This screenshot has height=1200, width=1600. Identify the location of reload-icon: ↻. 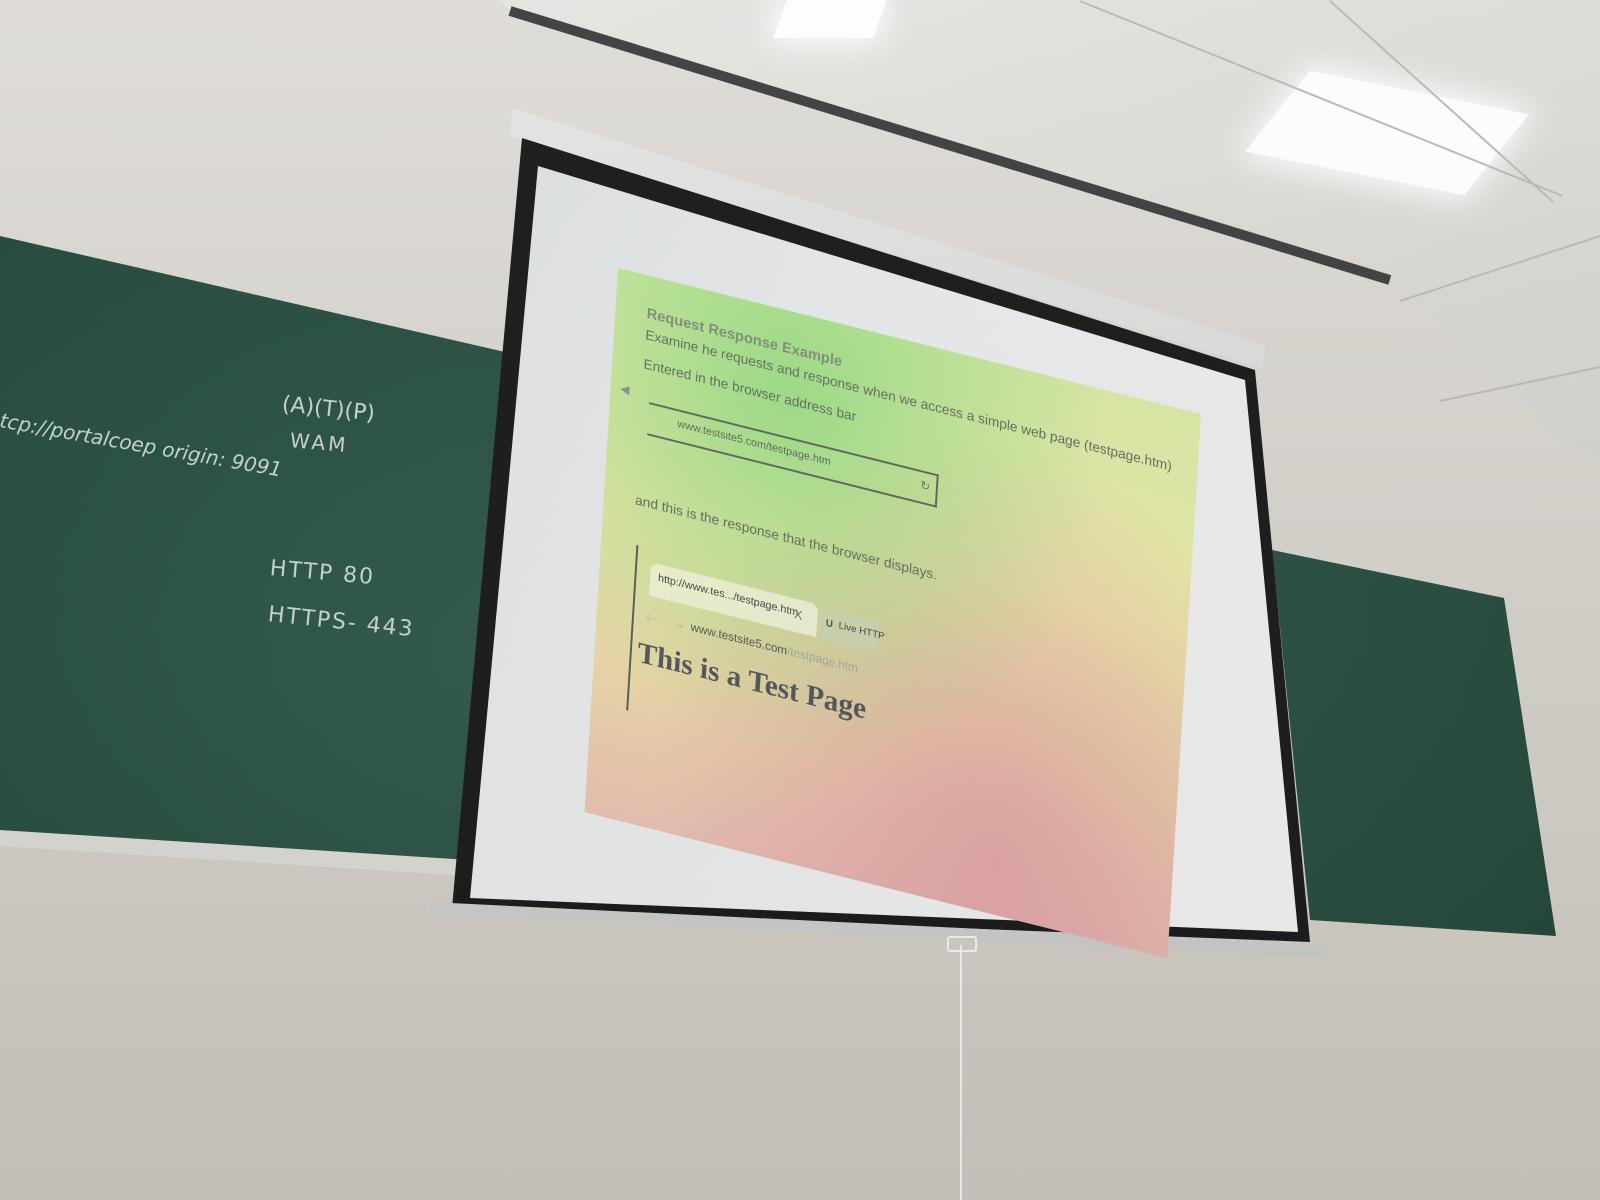
(925, 486).